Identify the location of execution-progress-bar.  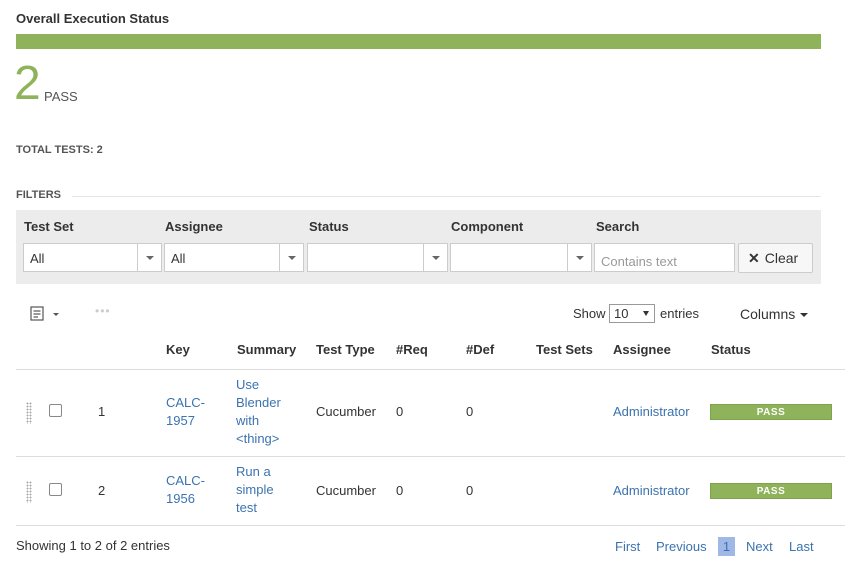
(418, 41).